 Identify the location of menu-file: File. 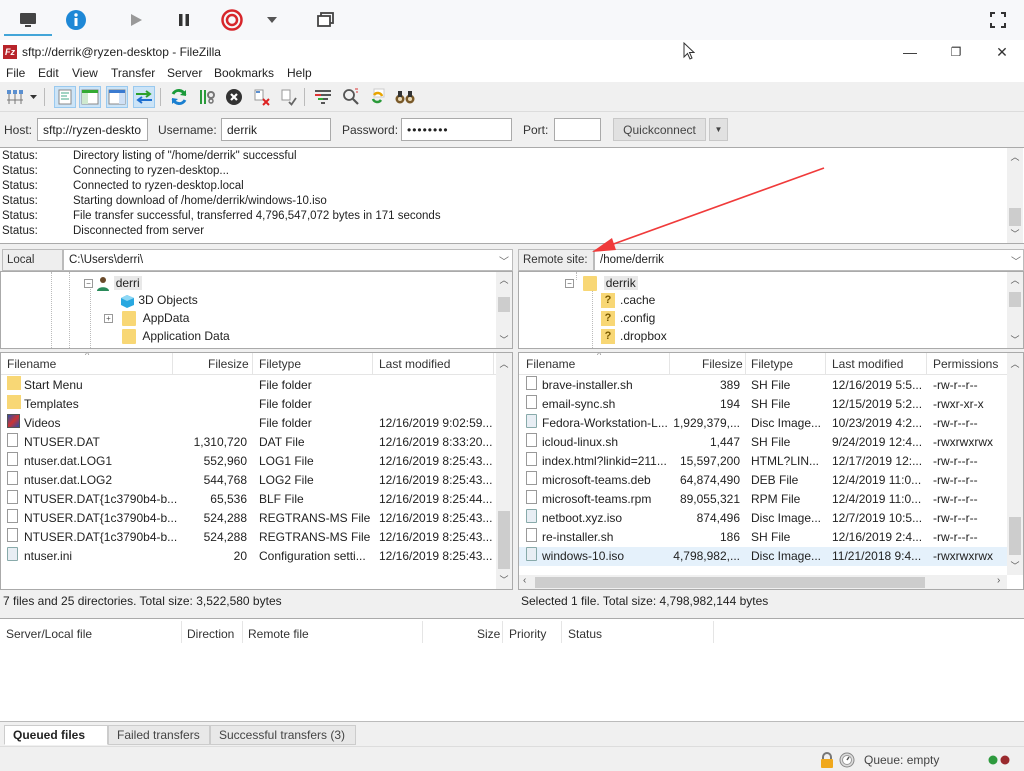
(15, 73).